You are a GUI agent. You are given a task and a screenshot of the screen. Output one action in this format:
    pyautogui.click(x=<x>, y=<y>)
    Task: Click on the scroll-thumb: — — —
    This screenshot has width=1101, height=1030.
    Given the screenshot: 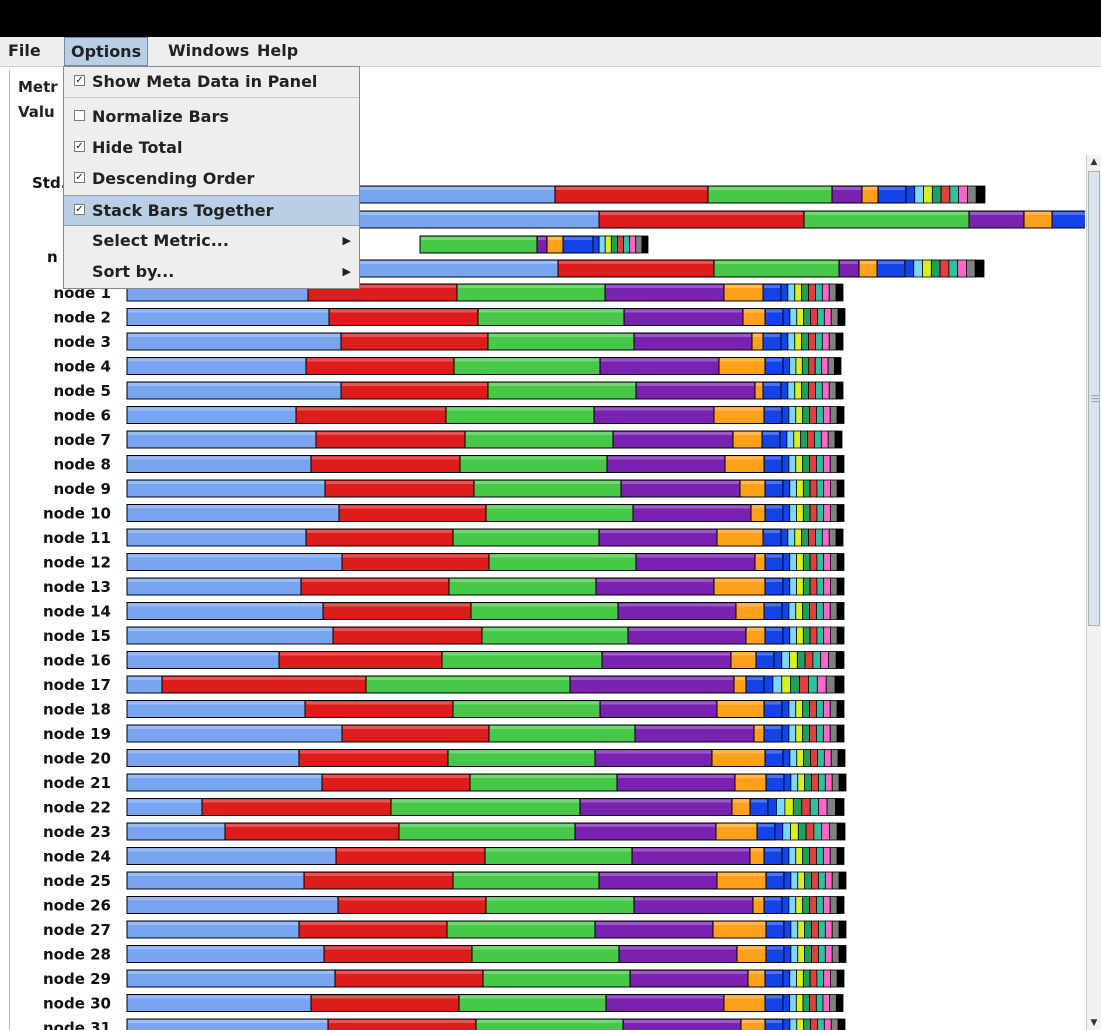 What is the action you would take?
    pyautogui.click(x=1094, y=398)
    